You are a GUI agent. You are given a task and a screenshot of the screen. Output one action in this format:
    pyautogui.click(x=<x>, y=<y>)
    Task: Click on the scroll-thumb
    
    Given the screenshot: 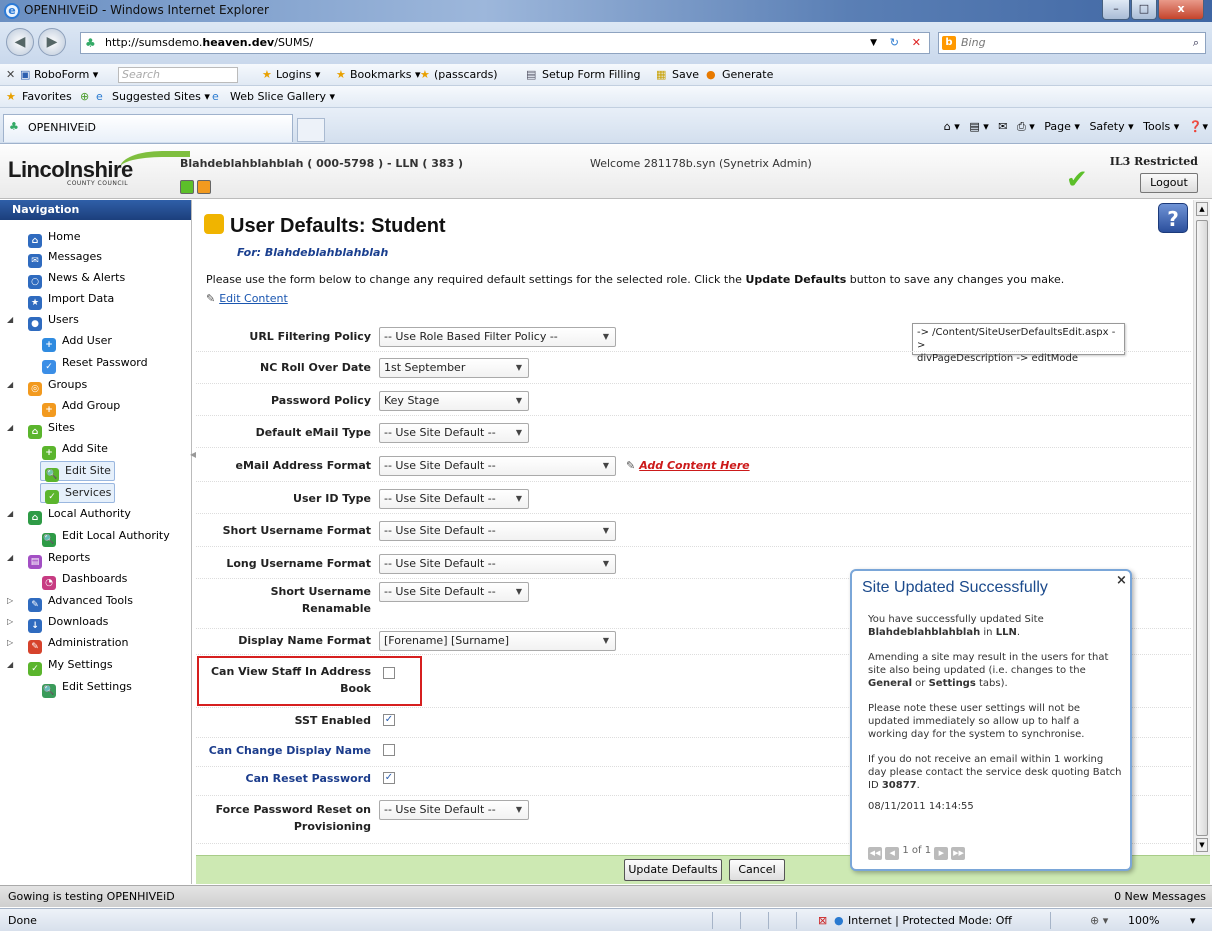 What is the action you would take?
    pyautogui.click(x=1202, y=528)
    